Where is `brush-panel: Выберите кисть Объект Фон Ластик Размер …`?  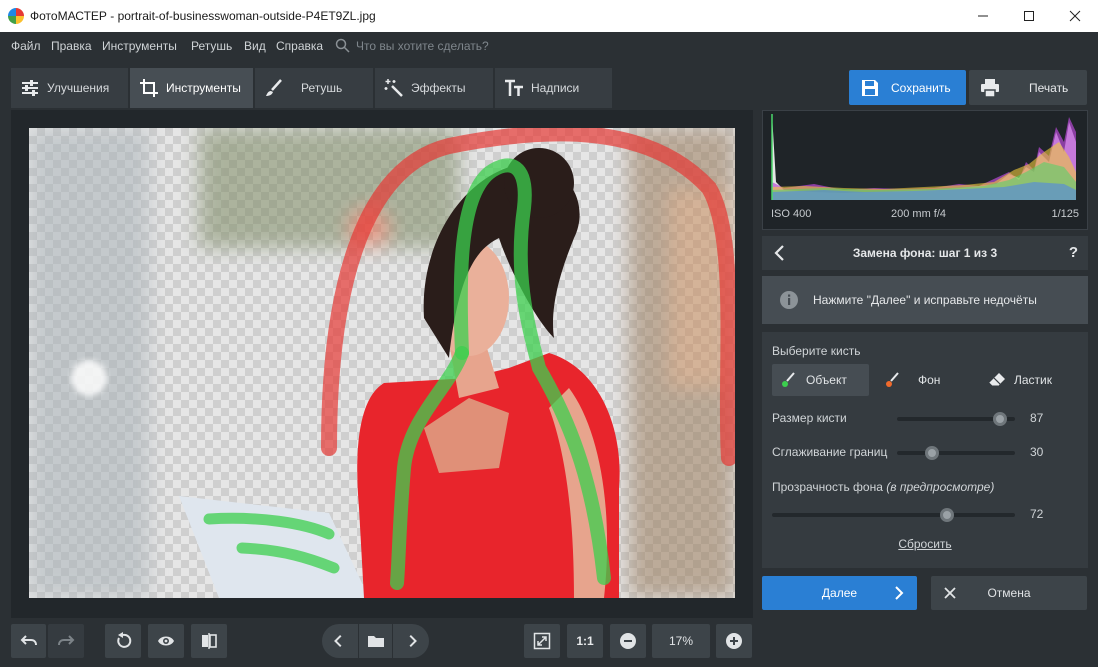 brush-panel: Выберите кисть Объект Фон Ластик Размер … is located at coordinates (925, 450).